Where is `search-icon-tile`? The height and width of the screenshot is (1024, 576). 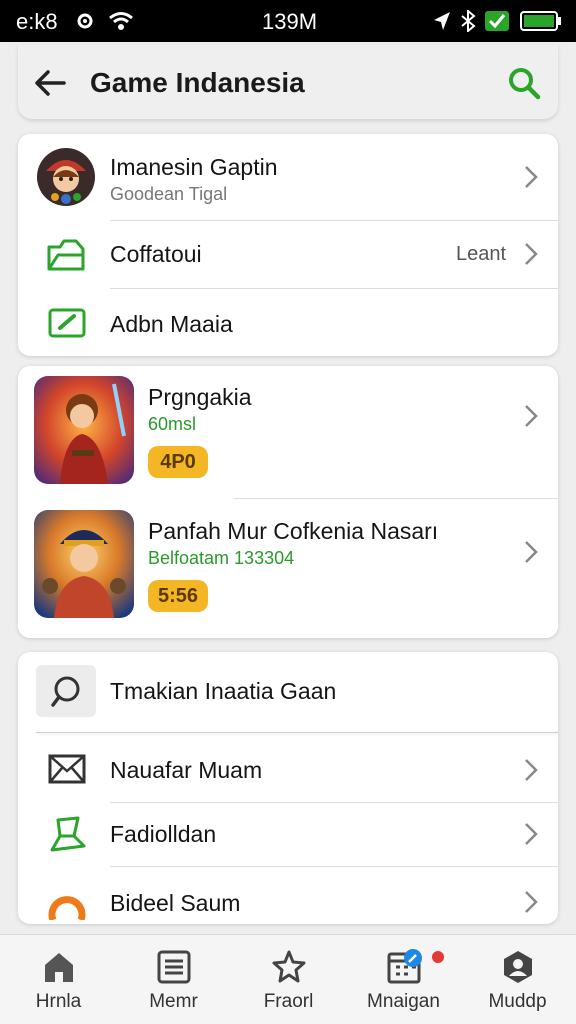
search-icon-tile is located at coordinates (66, 691).